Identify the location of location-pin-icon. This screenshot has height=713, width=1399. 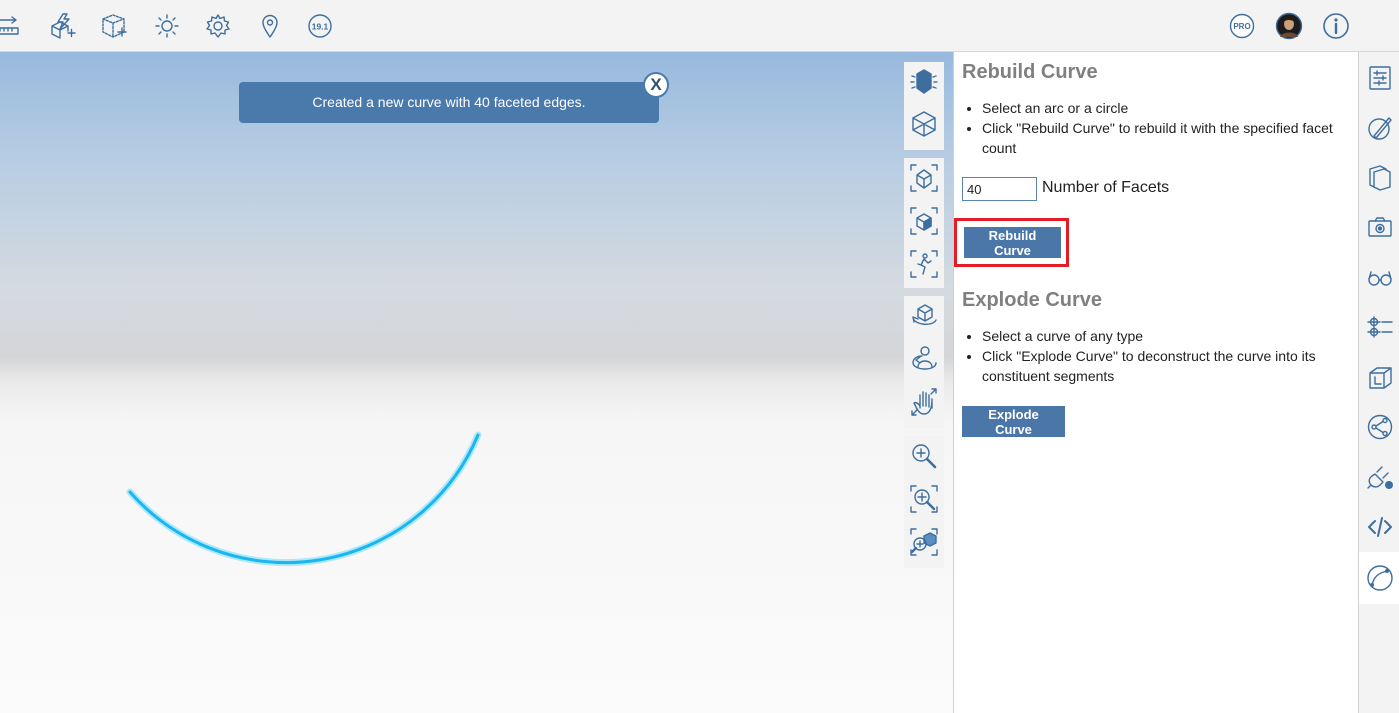
(270, 26).